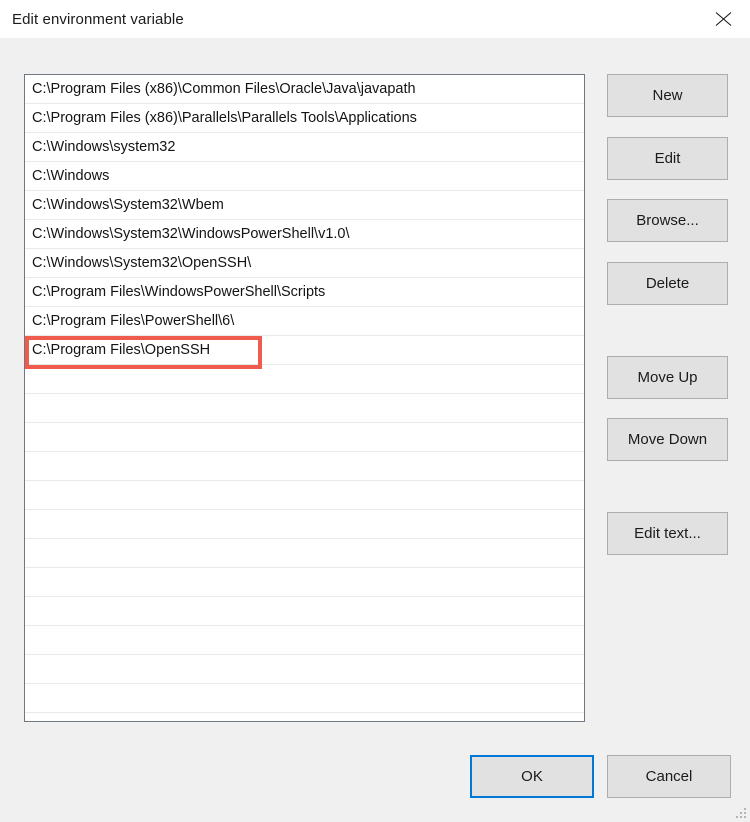 This screenshot has width=750, height=822. I want to click on move-up-button: Move Up, so click(667, 377).